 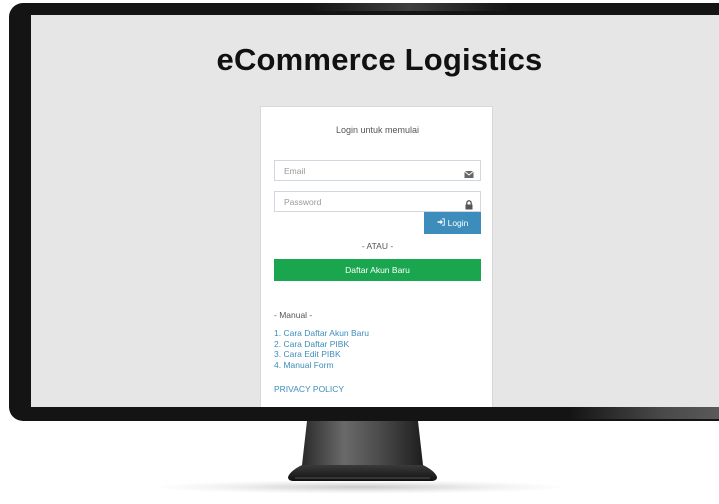 I want to click on privacy-policy-link: PRIVACY POLICY, so click(x=309, y=389).